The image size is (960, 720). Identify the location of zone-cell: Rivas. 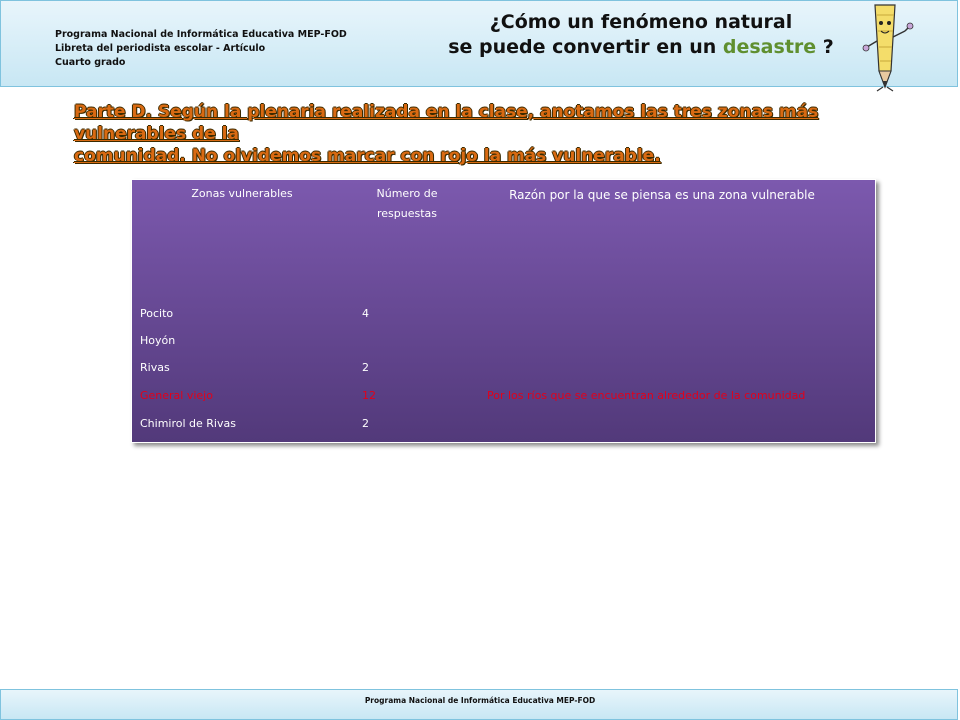
(155, 367).